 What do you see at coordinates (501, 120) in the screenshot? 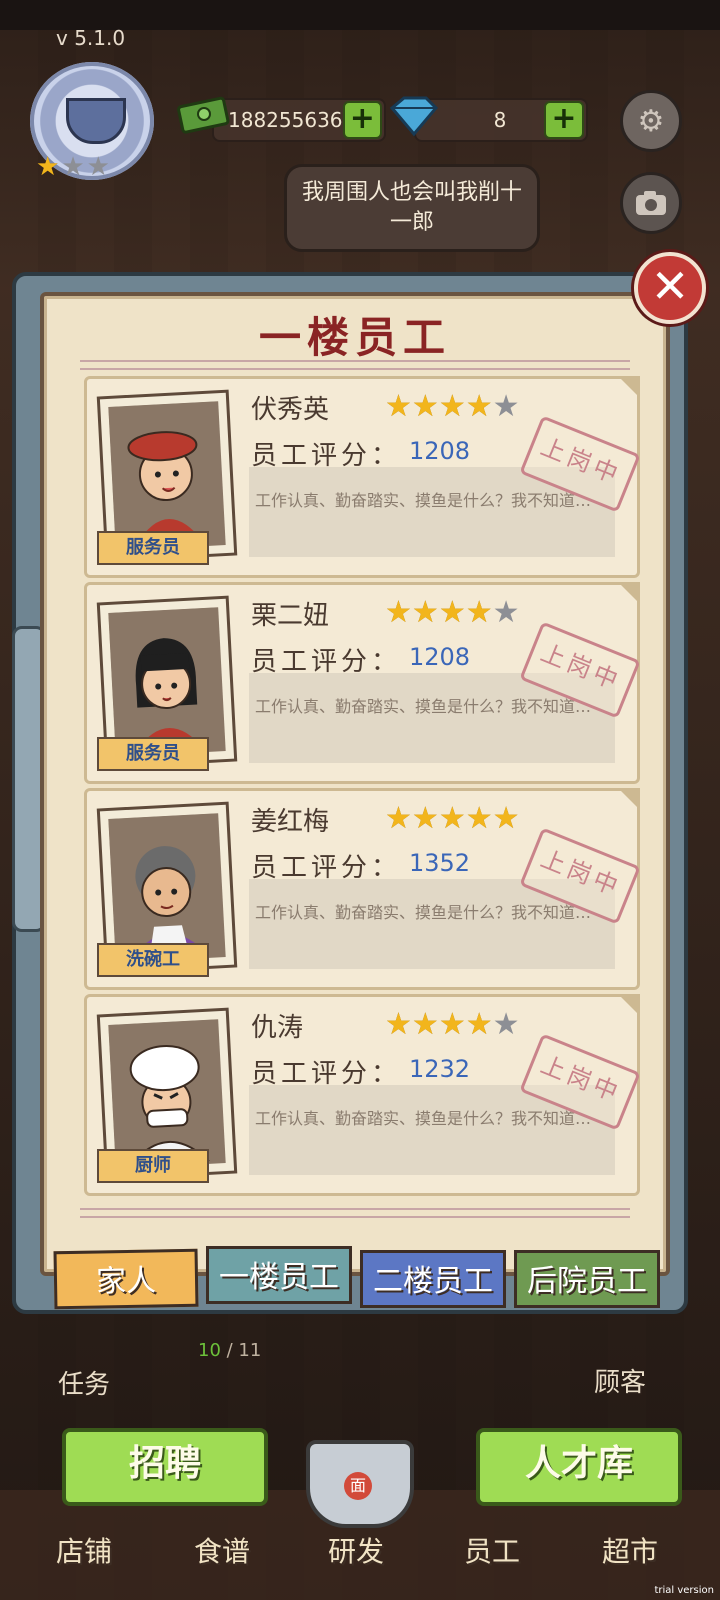
I see `gem-counter: 8 +` at bounding box center [501, 120].